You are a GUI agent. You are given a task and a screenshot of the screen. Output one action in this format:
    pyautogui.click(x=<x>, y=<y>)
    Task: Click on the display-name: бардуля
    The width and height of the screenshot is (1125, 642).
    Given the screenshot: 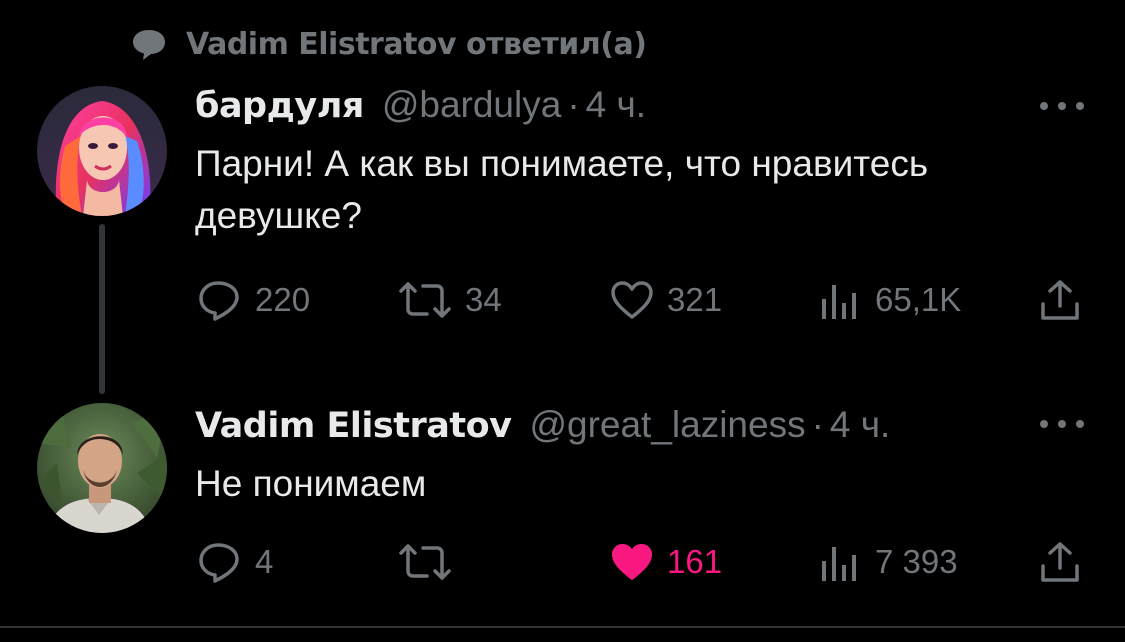 What is the action you would take?
    pyautogui.click(x=279, y=106)
    